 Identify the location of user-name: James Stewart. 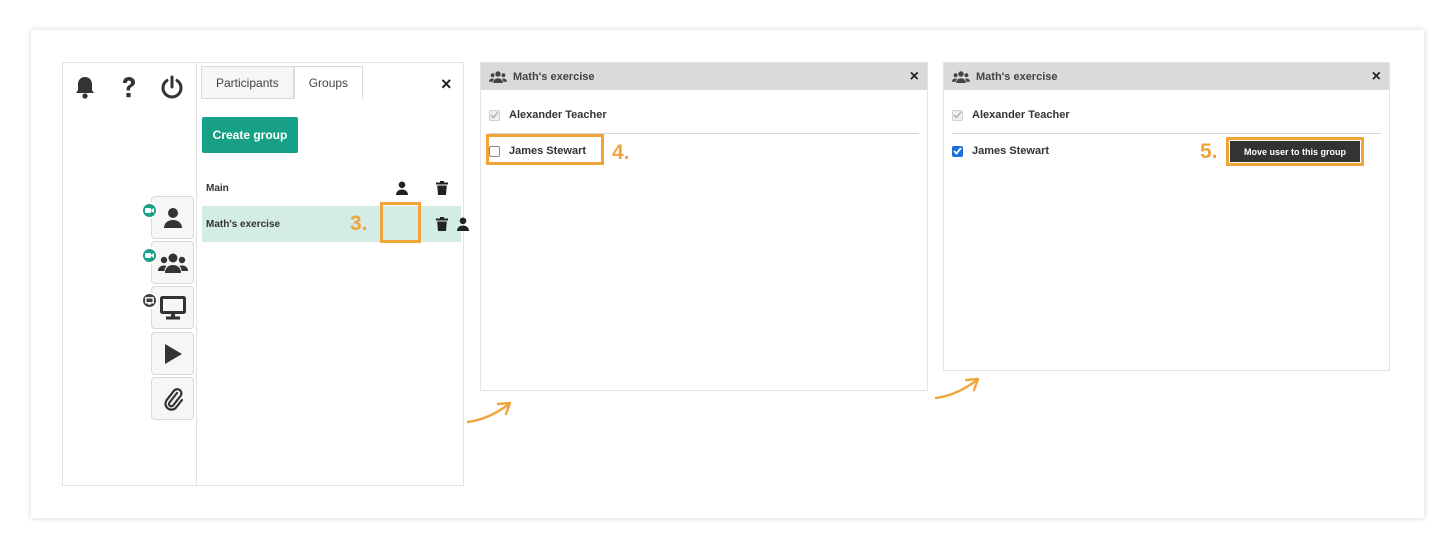
(1011, 151).